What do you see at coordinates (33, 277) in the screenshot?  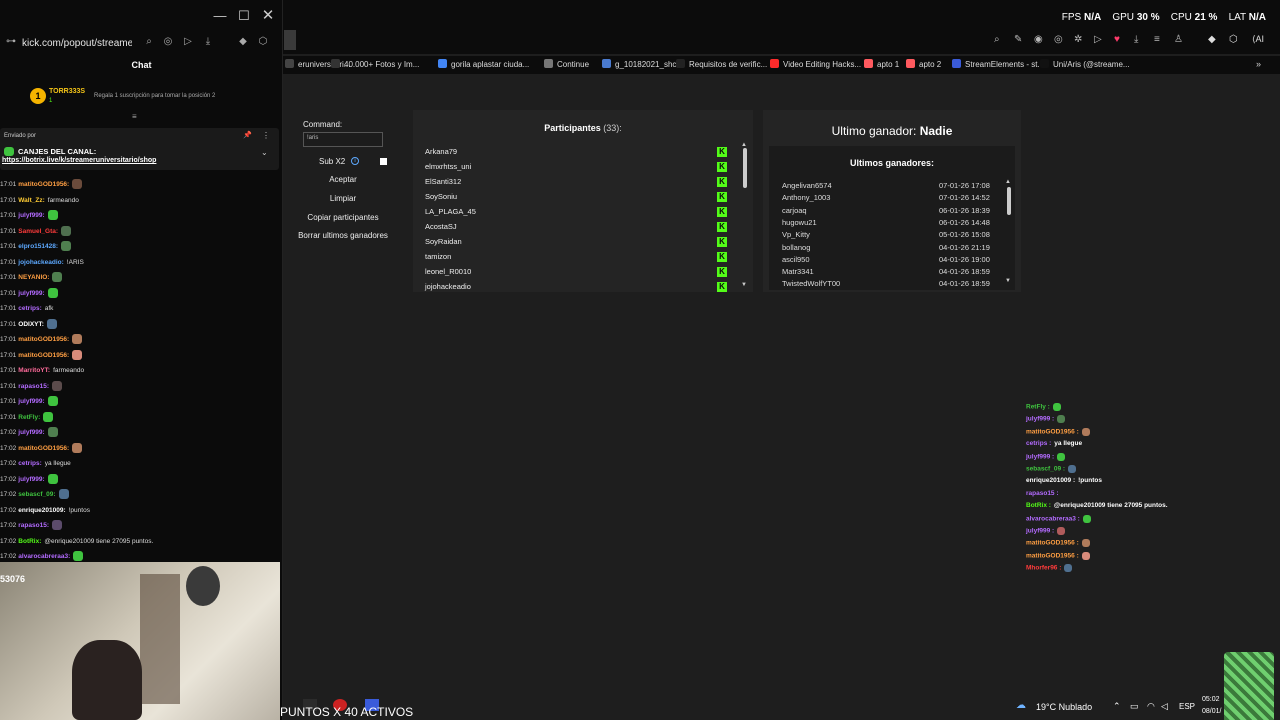 I see `message-username: NEYANIO:` at bounding box center [33, 277].